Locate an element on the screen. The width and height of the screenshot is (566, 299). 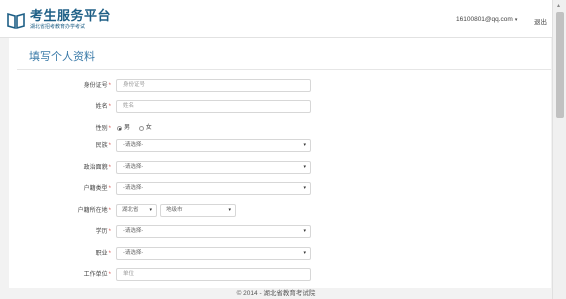
city-select: 地级市 ▾ is located at coordinates (198, 210).